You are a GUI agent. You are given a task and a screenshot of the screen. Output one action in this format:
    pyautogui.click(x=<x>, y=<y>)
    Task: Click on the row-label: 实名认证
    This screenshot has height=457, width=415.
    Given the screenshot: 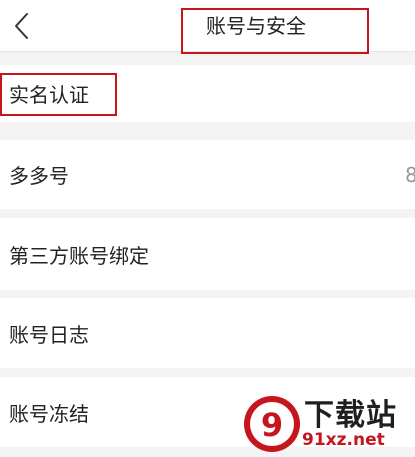 What is the action you would take?
    pyautogui.click(x=49, y=95)
    